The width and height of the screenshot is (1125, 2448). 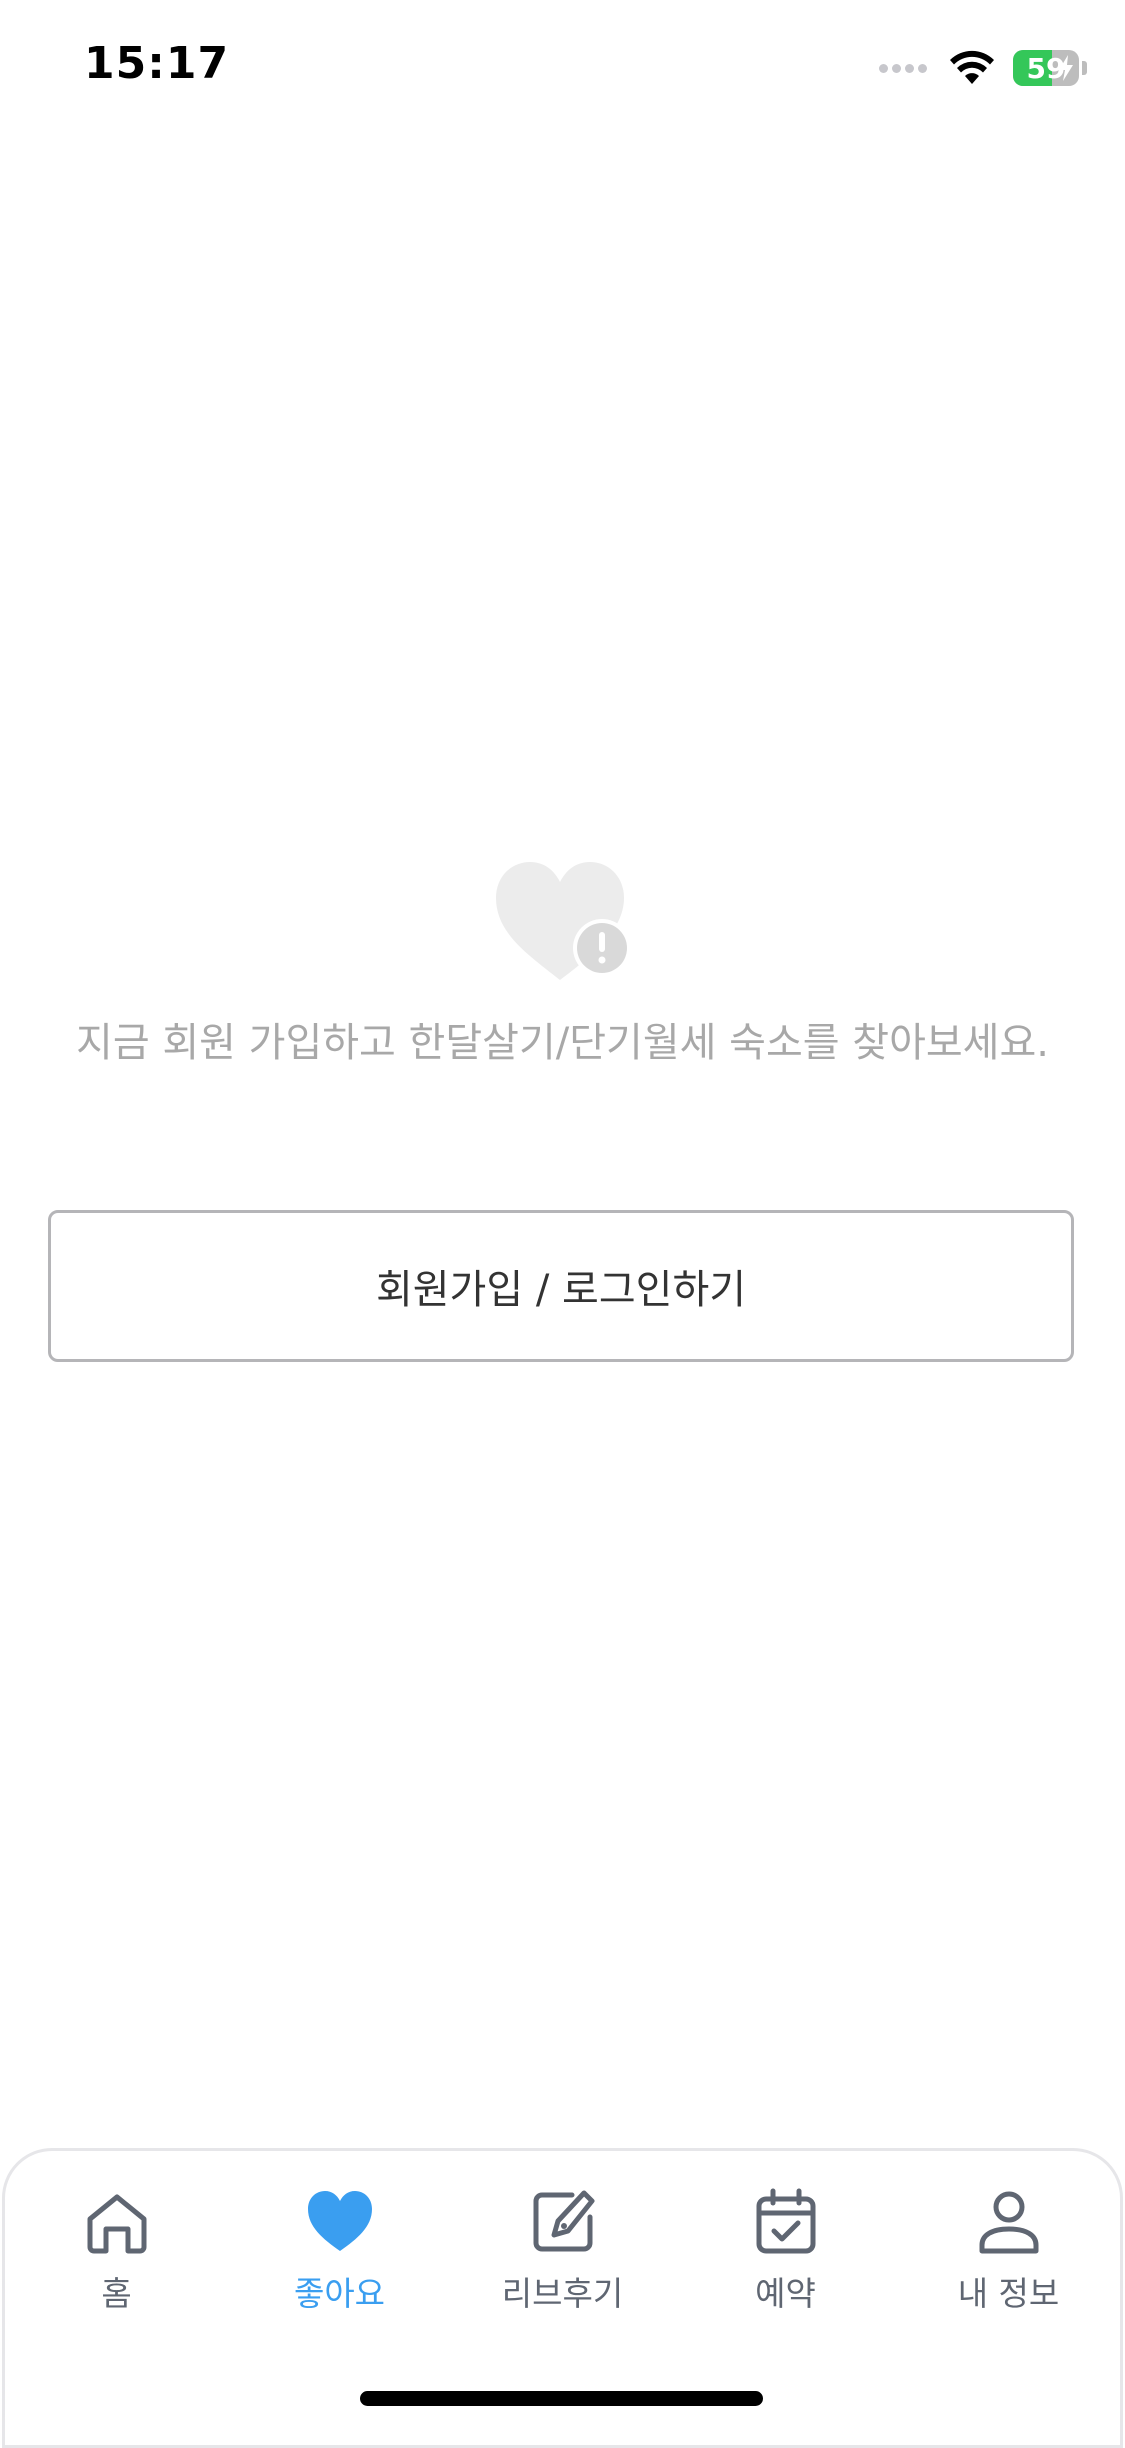 What do you see at coordinates (1008, 2293) in the screenshot?
I see `tab-label: 내 정보` at bounding box center [1008, 2293].